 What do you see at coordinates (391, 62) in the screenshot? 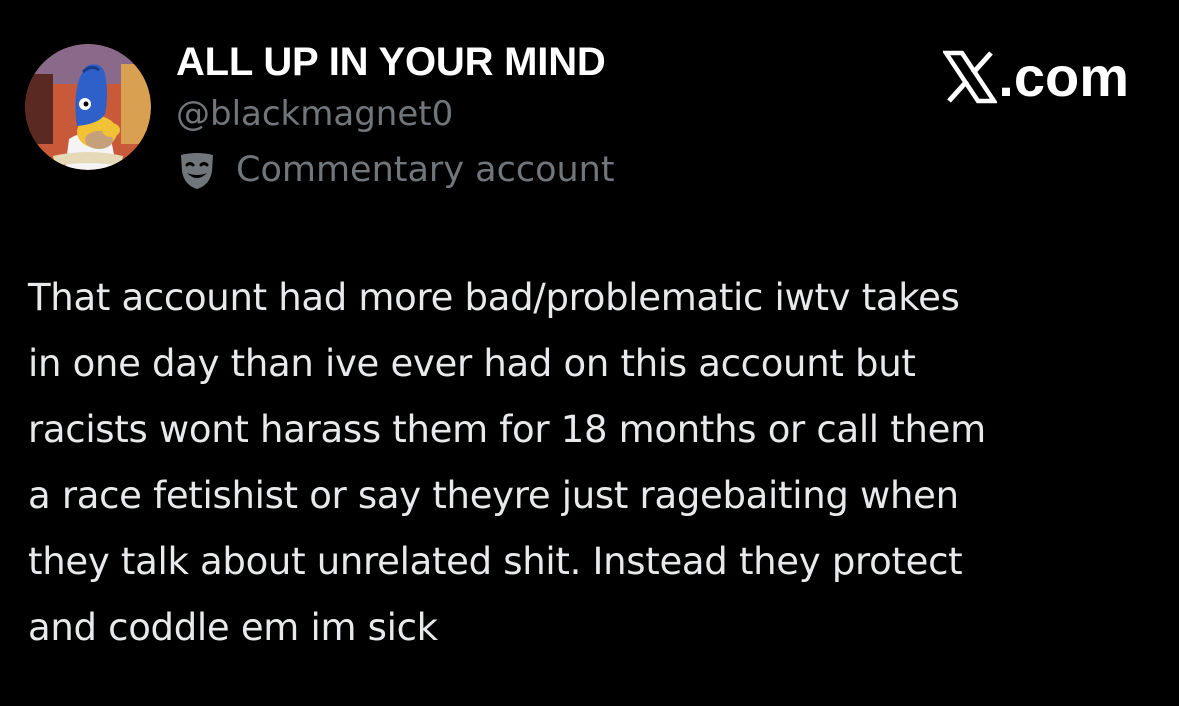
I see `display-name: ALL UP IN YOUR MIND` at bounding box center [391, 62].